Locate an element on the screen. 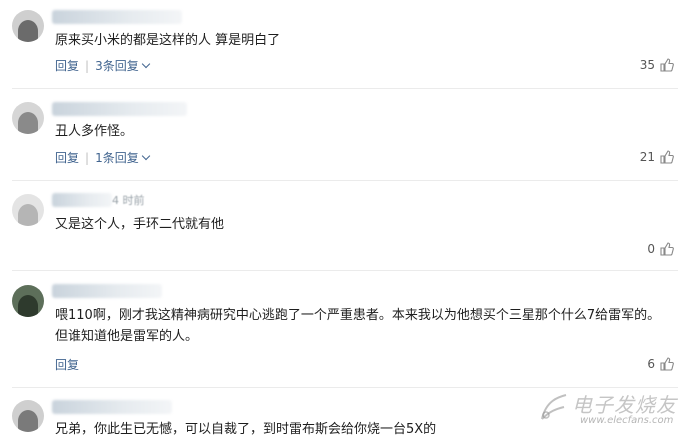 The width and height of the screenshot is (684, 441). replies-count-label: 1条回复 is located at coordinates (117, 158).